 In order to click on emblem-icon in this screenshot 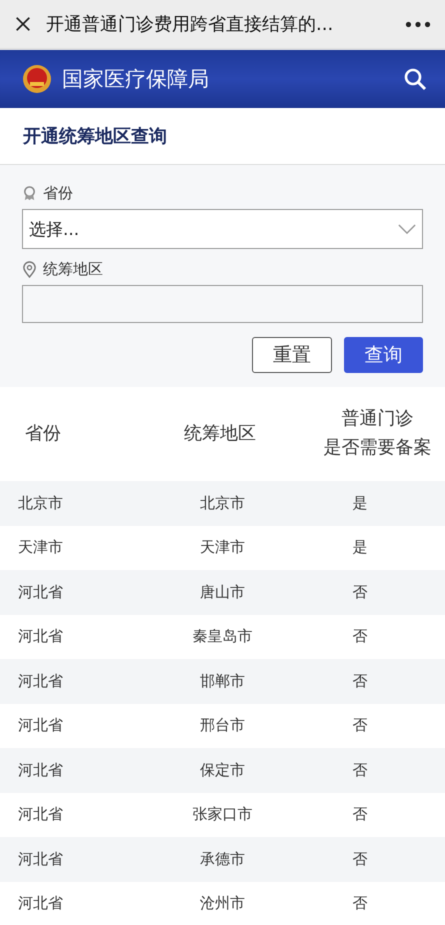, I will do `click(37, 79)`.